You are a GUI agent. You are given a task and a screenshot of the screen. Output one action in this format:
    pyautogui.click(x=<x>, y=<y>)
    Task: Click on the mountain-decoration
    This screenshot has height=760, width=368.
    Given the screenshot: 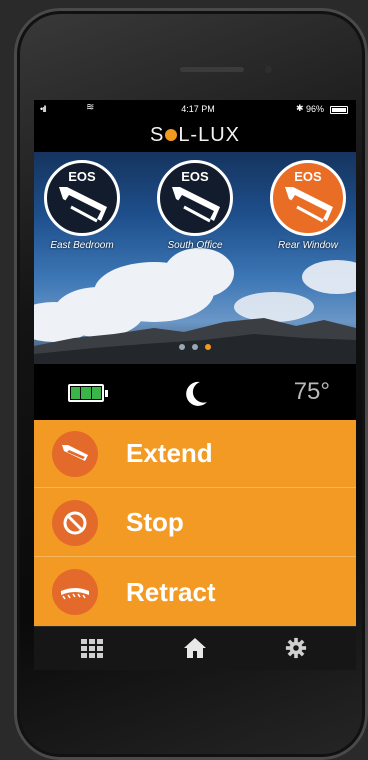 What is the action you would take?
    pyautogui.click(x=195, y=341)
    